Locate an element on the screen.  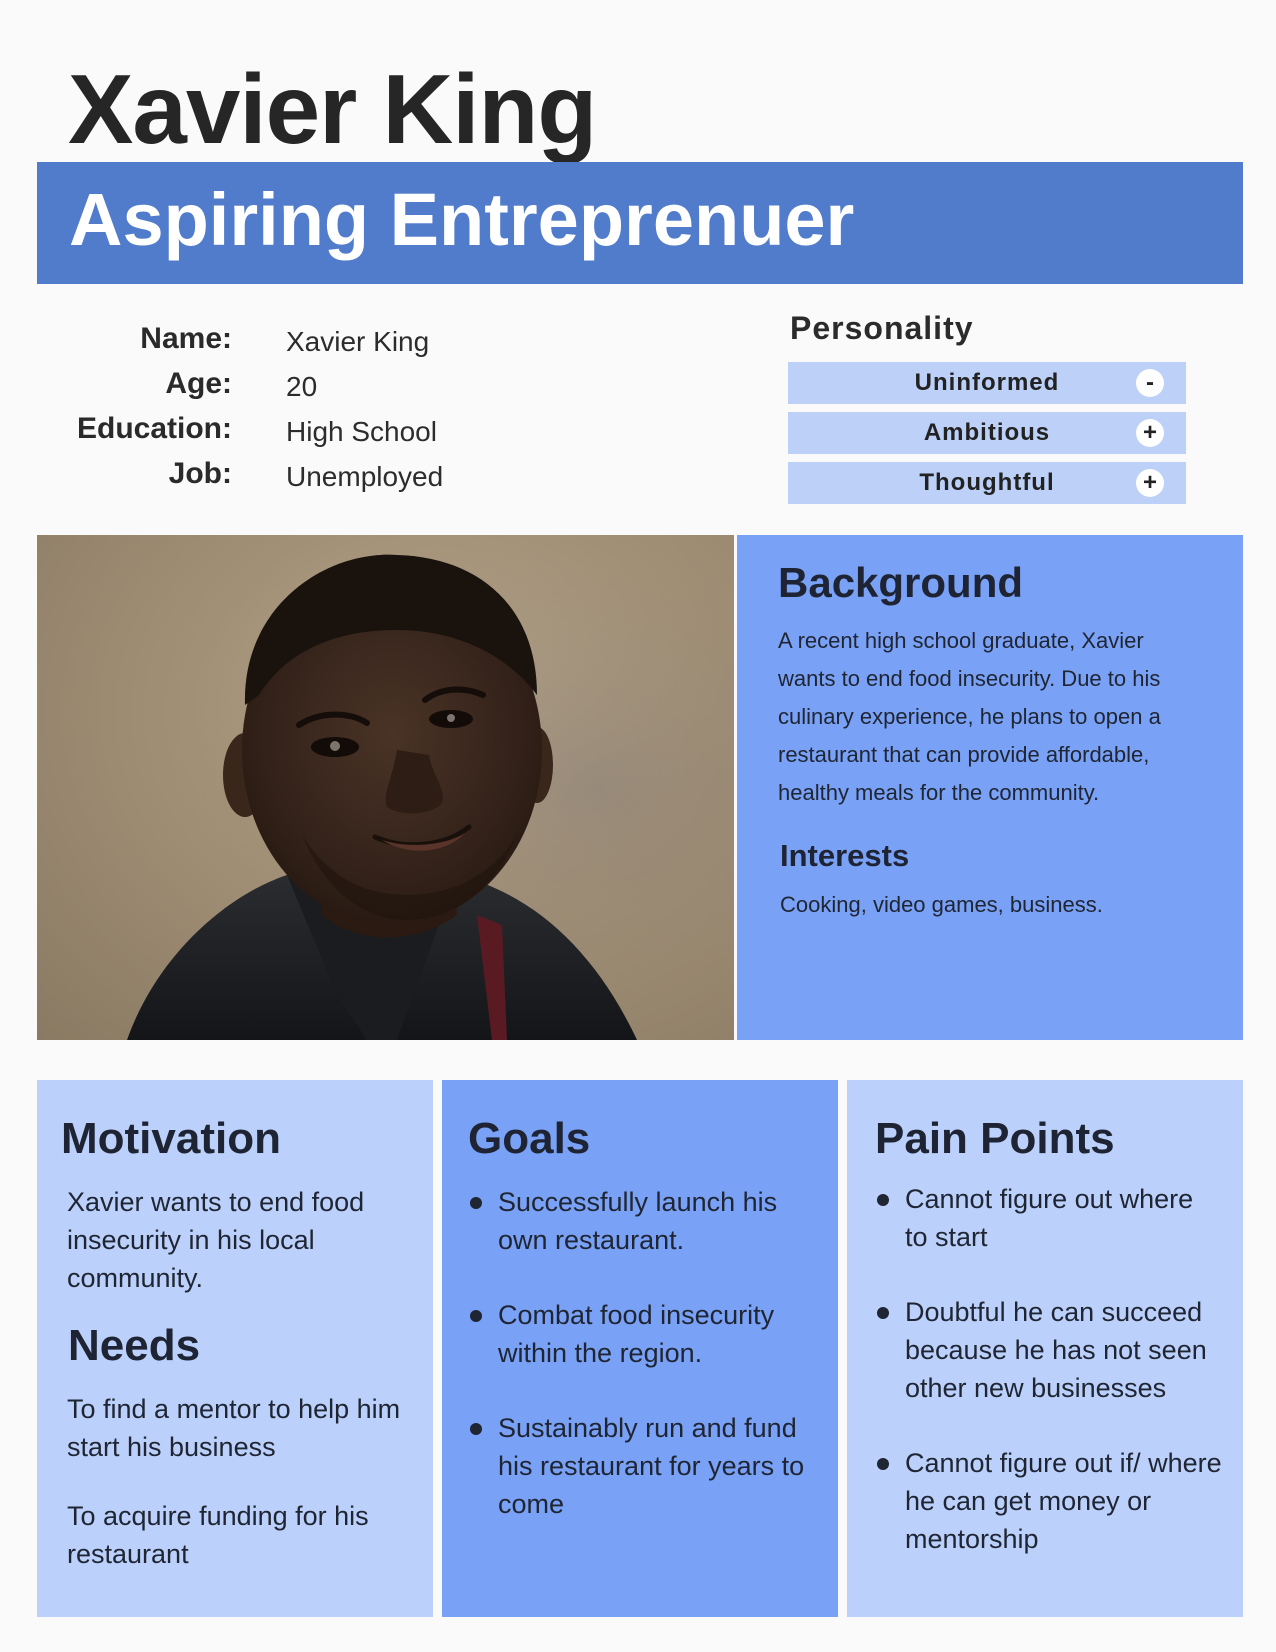
trait-bar-thoughtful: Thoughtful + is located at coordinates (987, 483).